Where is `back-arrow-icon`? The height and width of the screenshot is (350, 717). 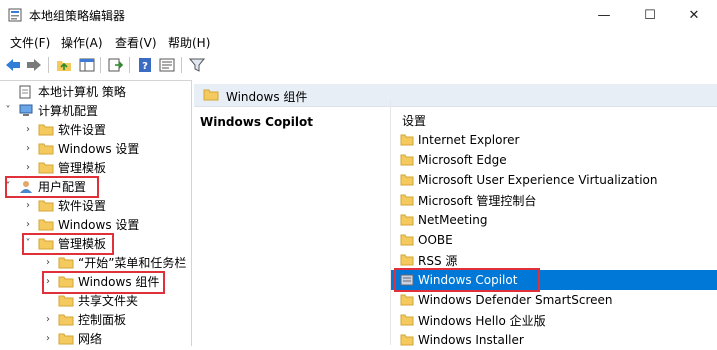
back-arrow-icon is located at coordinates (13, 65).